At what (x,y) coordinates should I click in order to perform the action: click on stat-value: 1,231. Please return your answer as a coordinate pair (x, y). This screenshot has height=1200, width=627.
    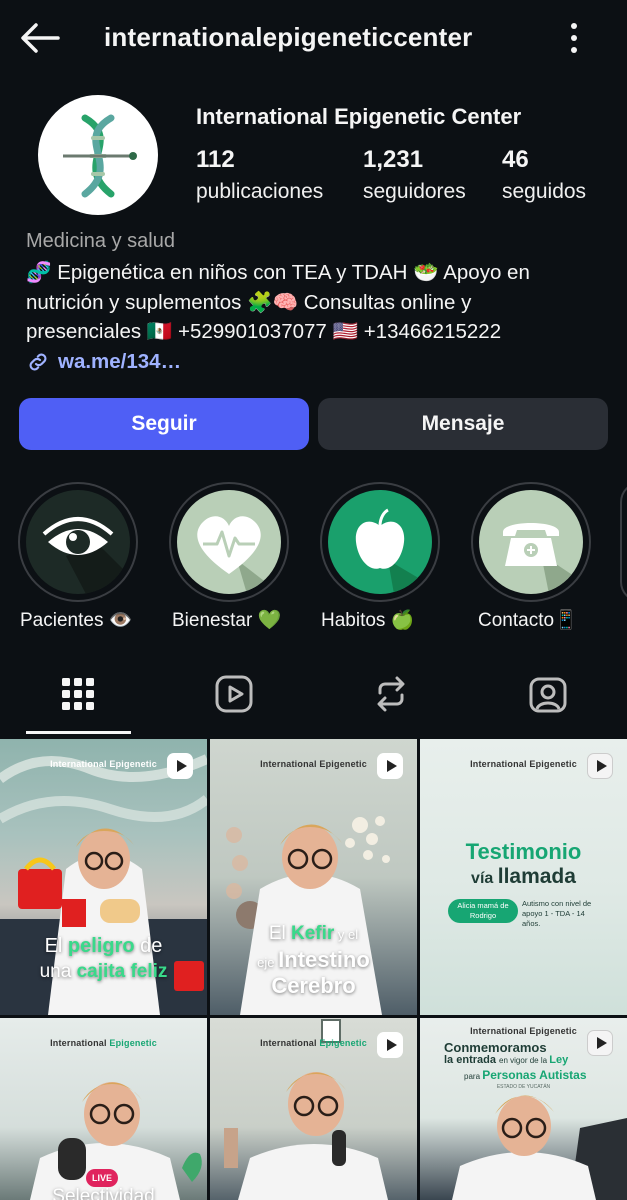
    Looking at the image, I should click on (393, 159).